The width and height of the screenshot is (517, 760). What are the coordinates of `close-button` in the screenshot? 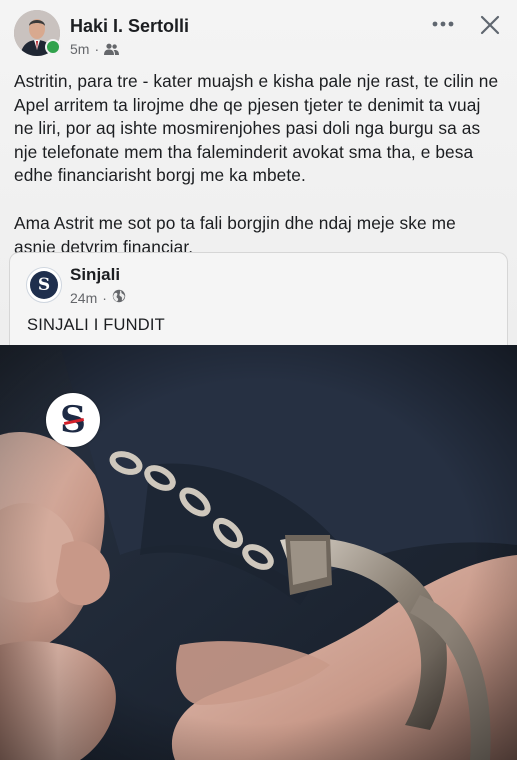 It's located at (490, 25).